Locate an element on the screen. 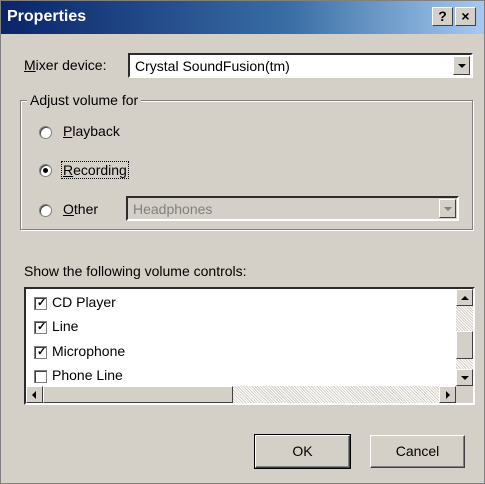  horizontal-scroll-thumb is located at coordinates (138, 394).